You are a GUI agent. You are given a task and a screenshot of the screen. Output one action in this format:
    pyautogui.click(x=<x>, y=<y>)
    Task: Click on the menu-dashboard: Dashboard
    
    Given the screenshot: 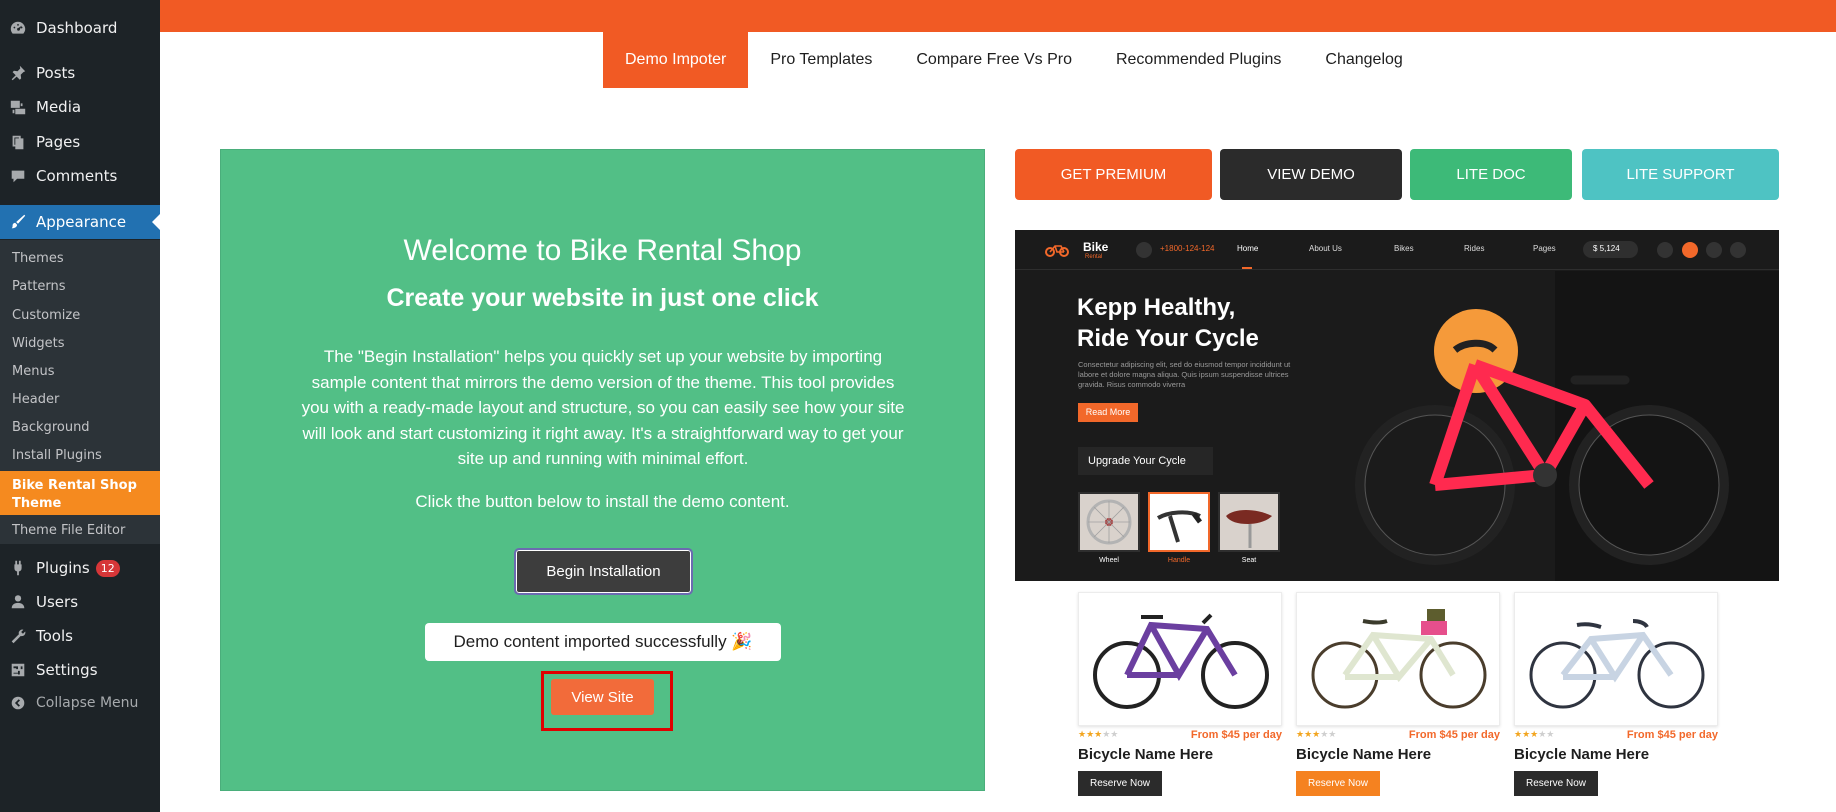 What is the action you would take?
    pyautogui.click(x=80, y=28)
    